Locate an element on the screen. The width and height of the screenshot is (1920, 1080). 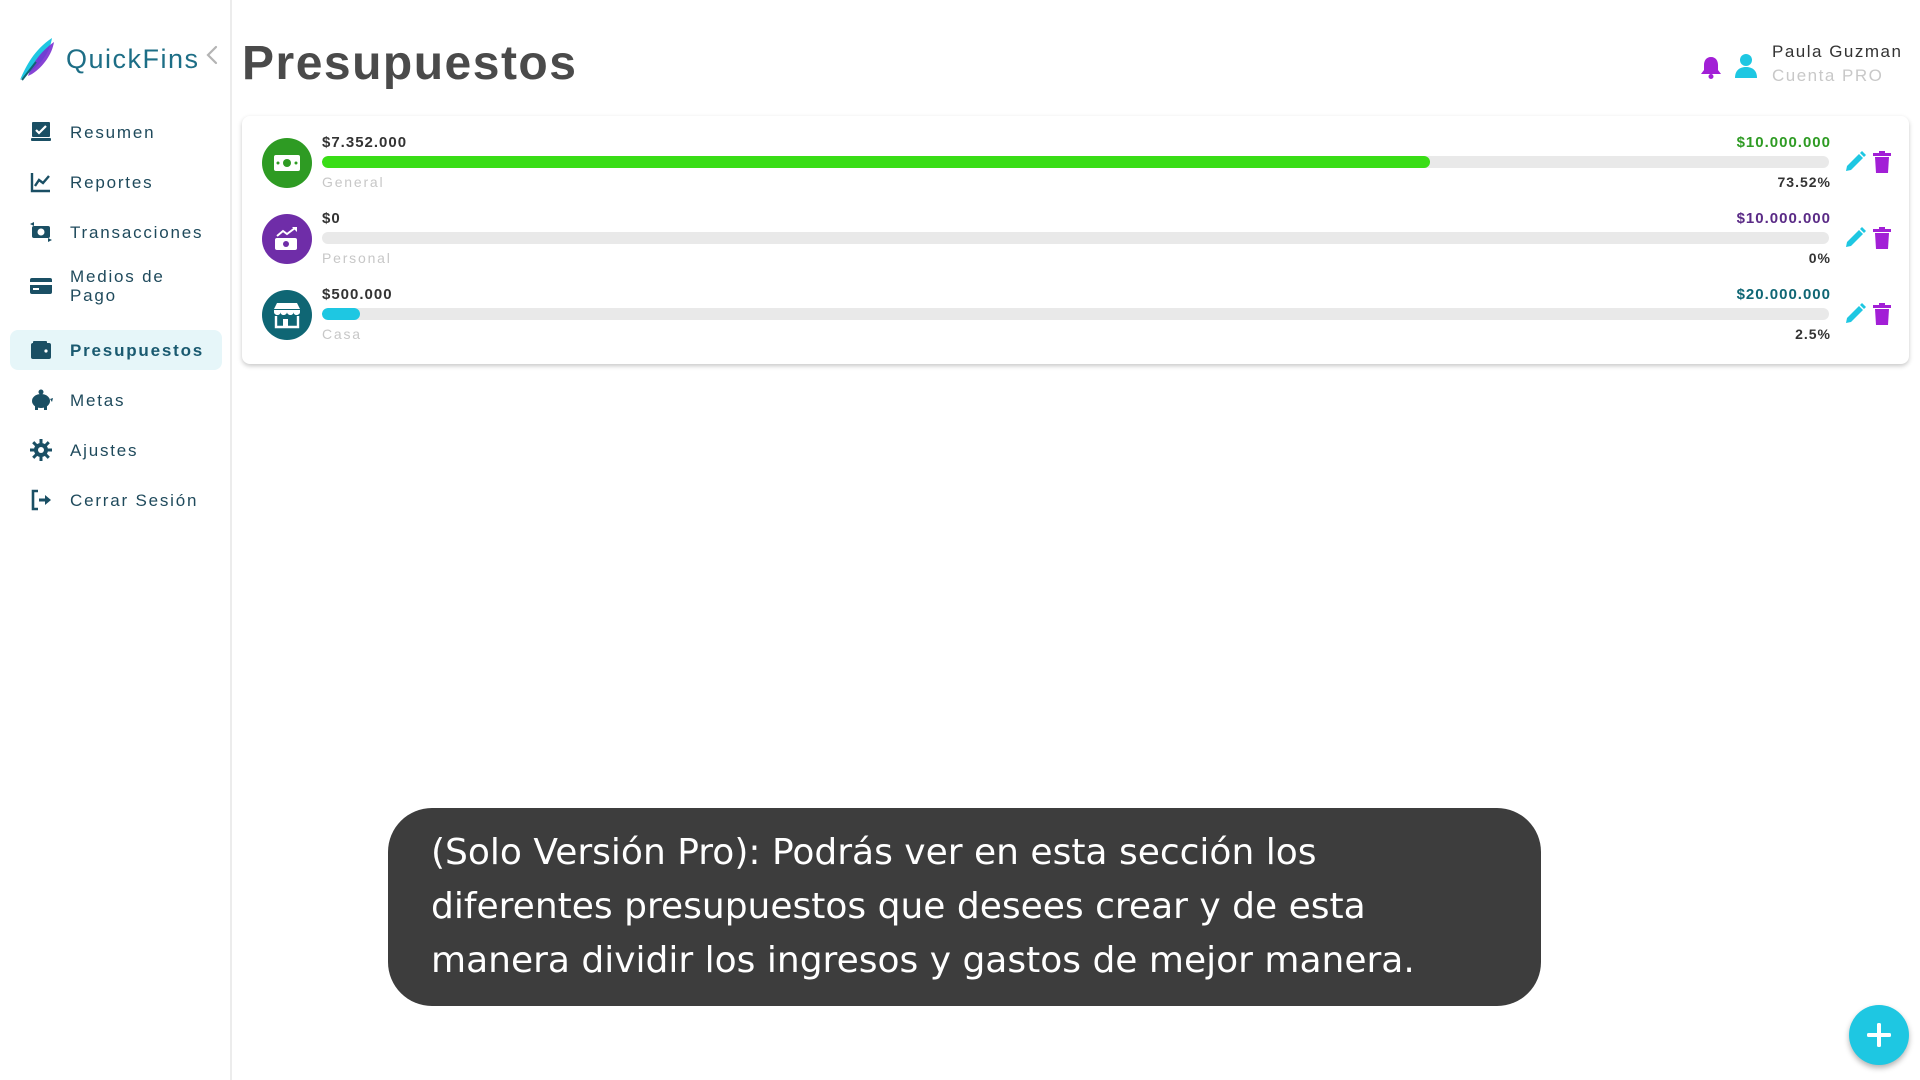
piggy-bank-icon is located at coordinates (41, 400).